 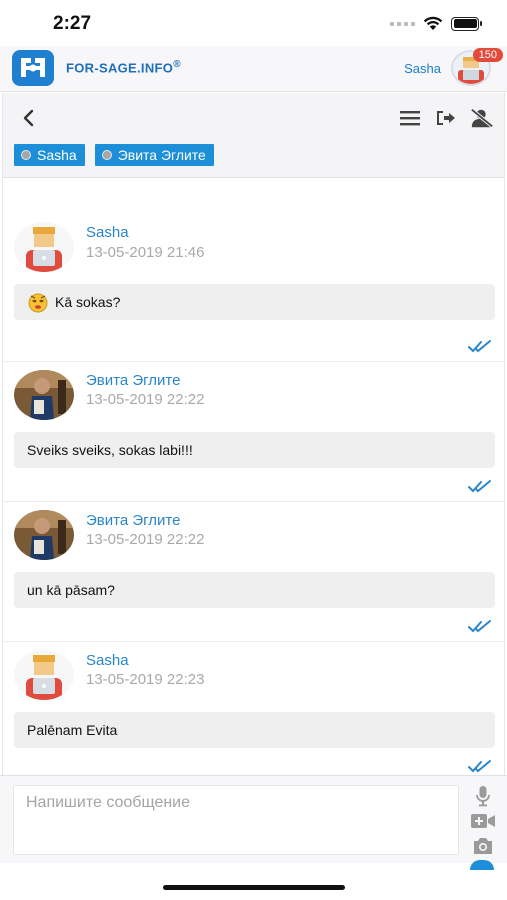 I want to click on menu-icon, so click(x=410, y=118).